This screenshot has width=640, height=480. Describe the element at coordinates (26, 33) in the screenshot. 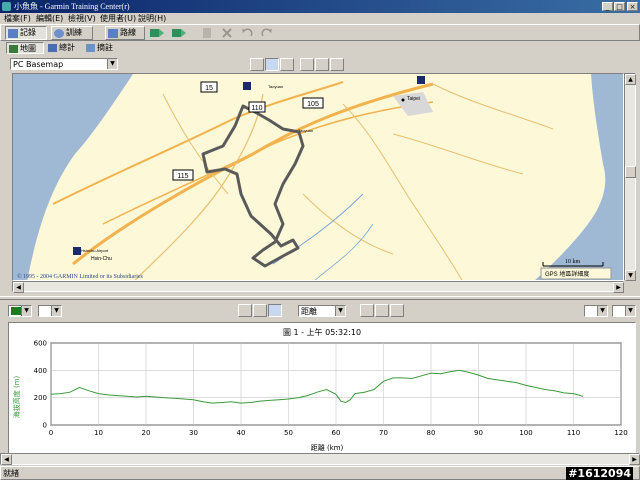

I see `history-button: 記錄` at that location.